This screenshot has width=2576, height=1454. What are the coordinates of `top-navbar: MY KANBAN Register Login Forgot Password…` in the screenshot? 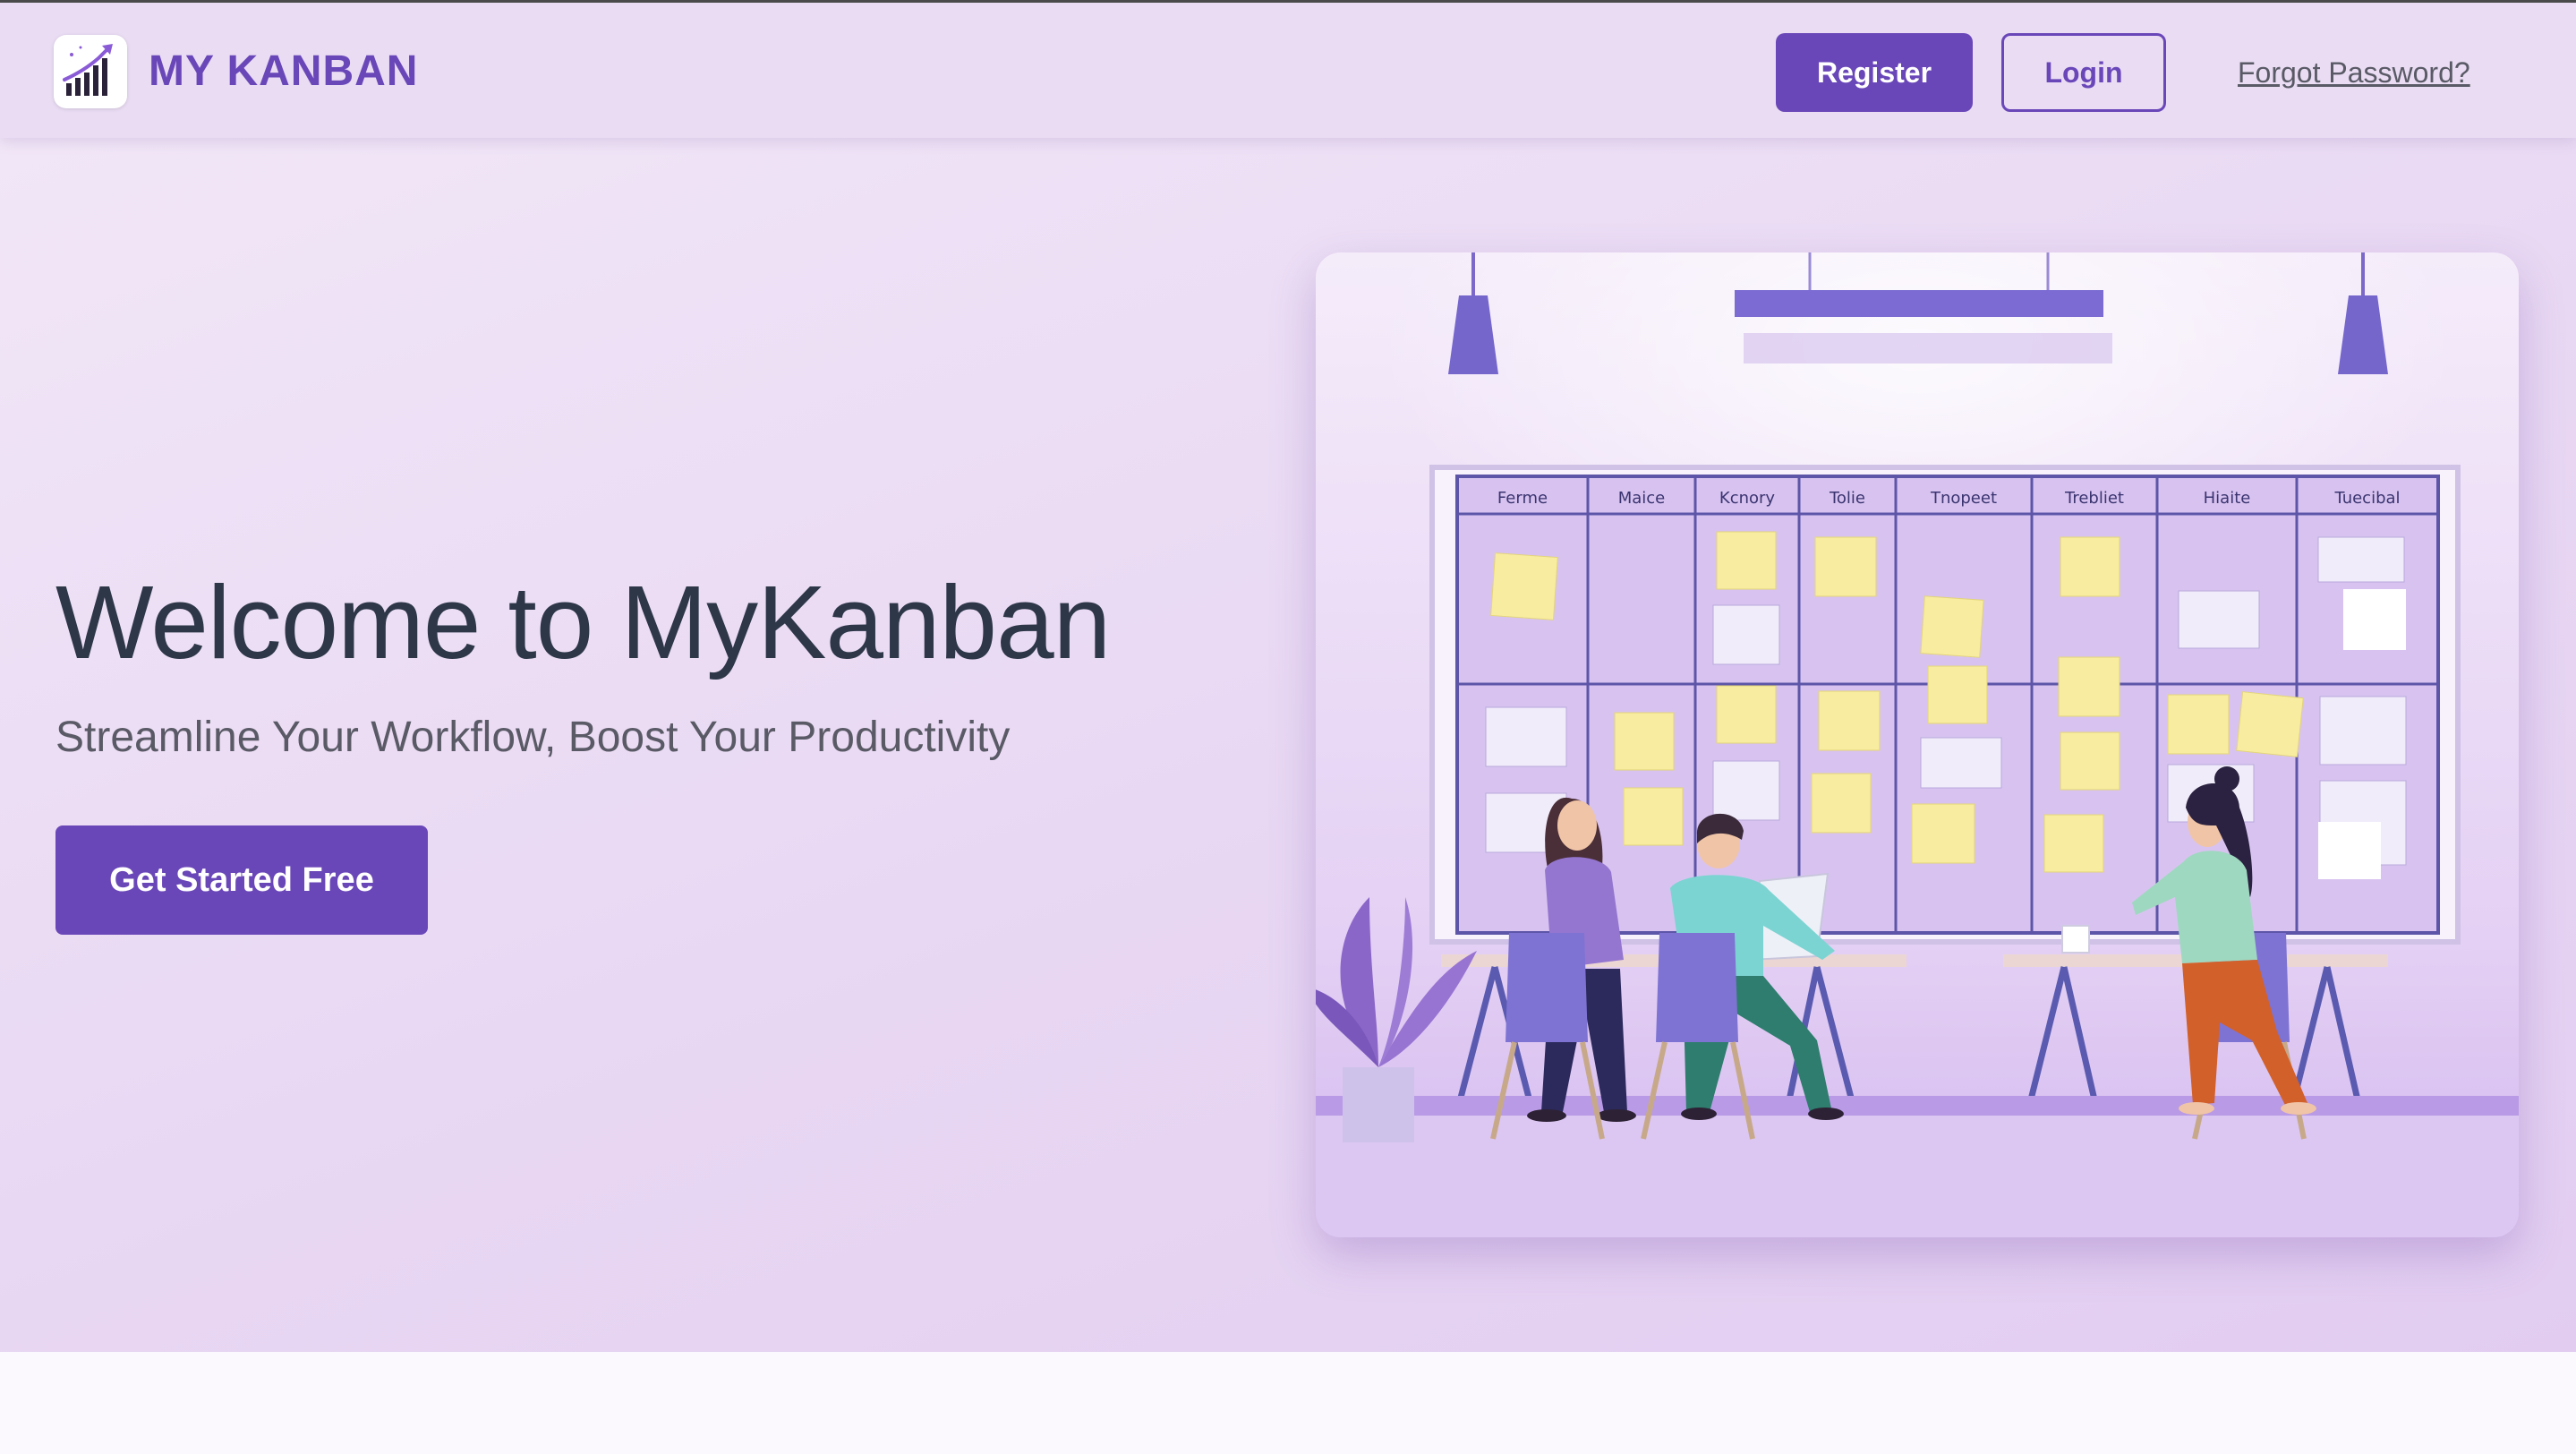 It's located at (1288, 69).